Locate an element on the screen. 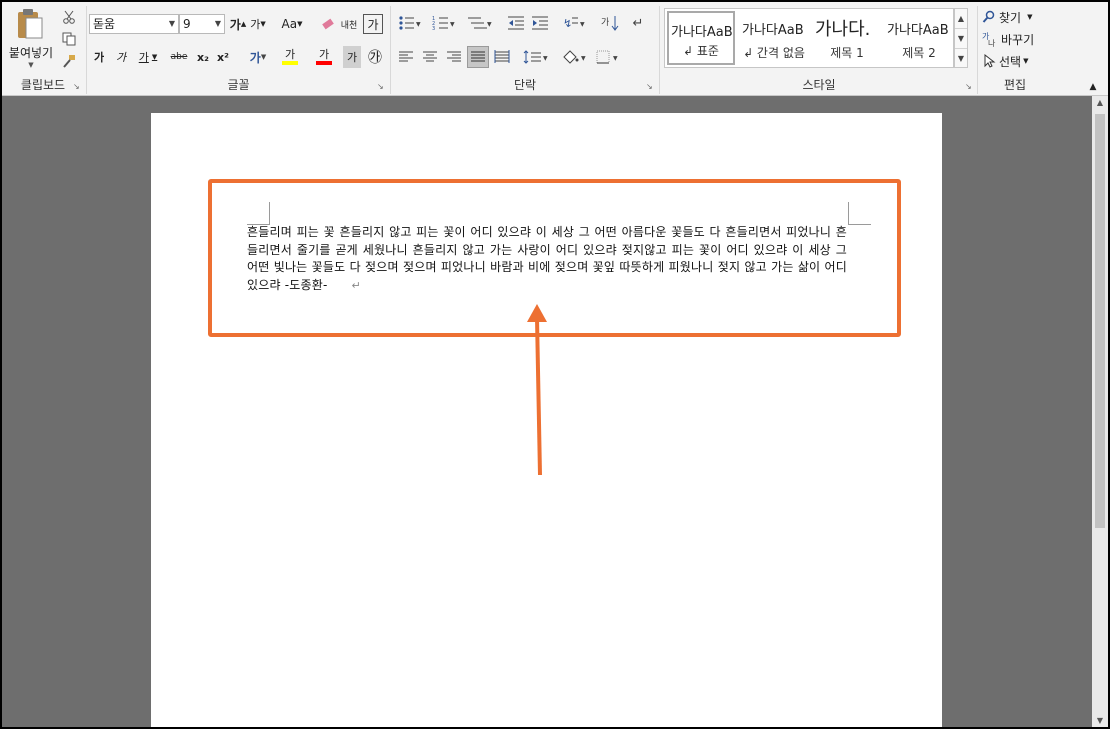 The width and height of the screenshot is (1110, 729). scissors-icon is located at coordinates (69, 17).